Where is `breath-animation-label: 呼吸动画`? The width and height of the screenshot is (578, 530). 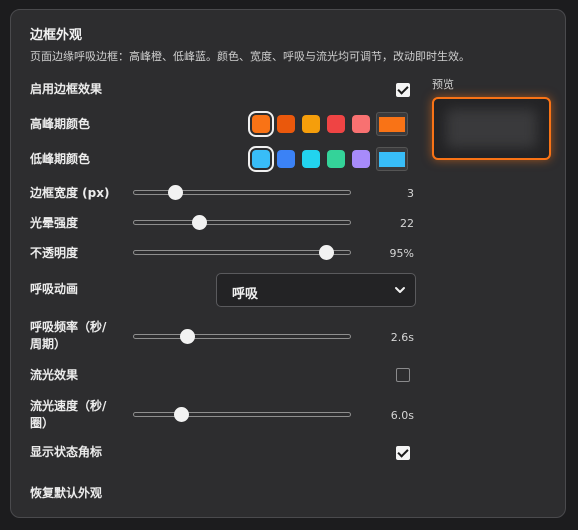
breath-animation-label: 呼吸动画 is located at coordinates (54, 289).